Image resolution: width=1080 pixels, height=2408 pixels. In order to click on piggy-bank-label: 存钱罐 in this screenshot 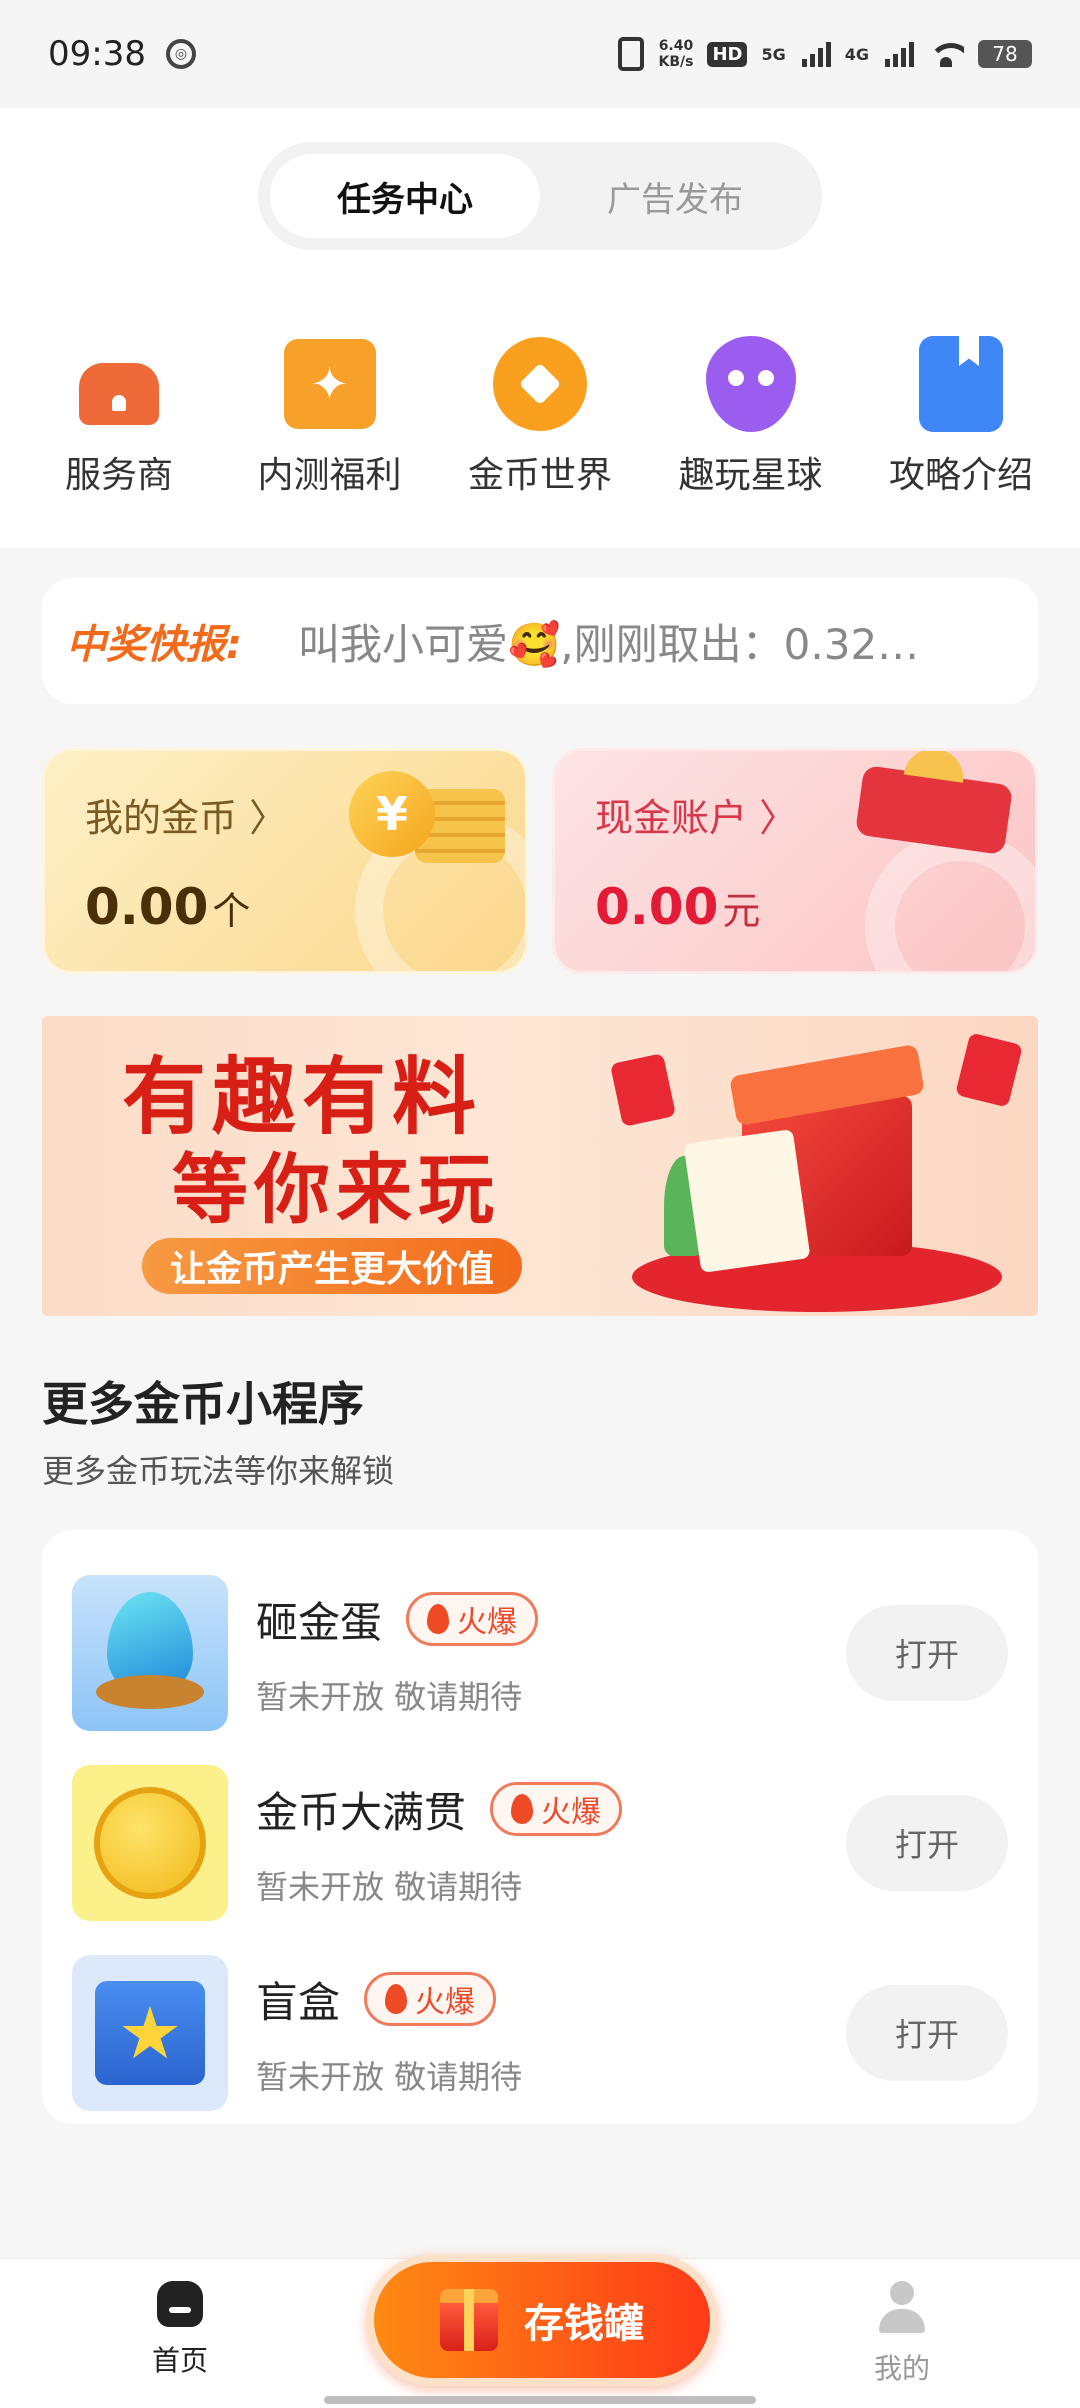, I will do `click(584, 2324)`.